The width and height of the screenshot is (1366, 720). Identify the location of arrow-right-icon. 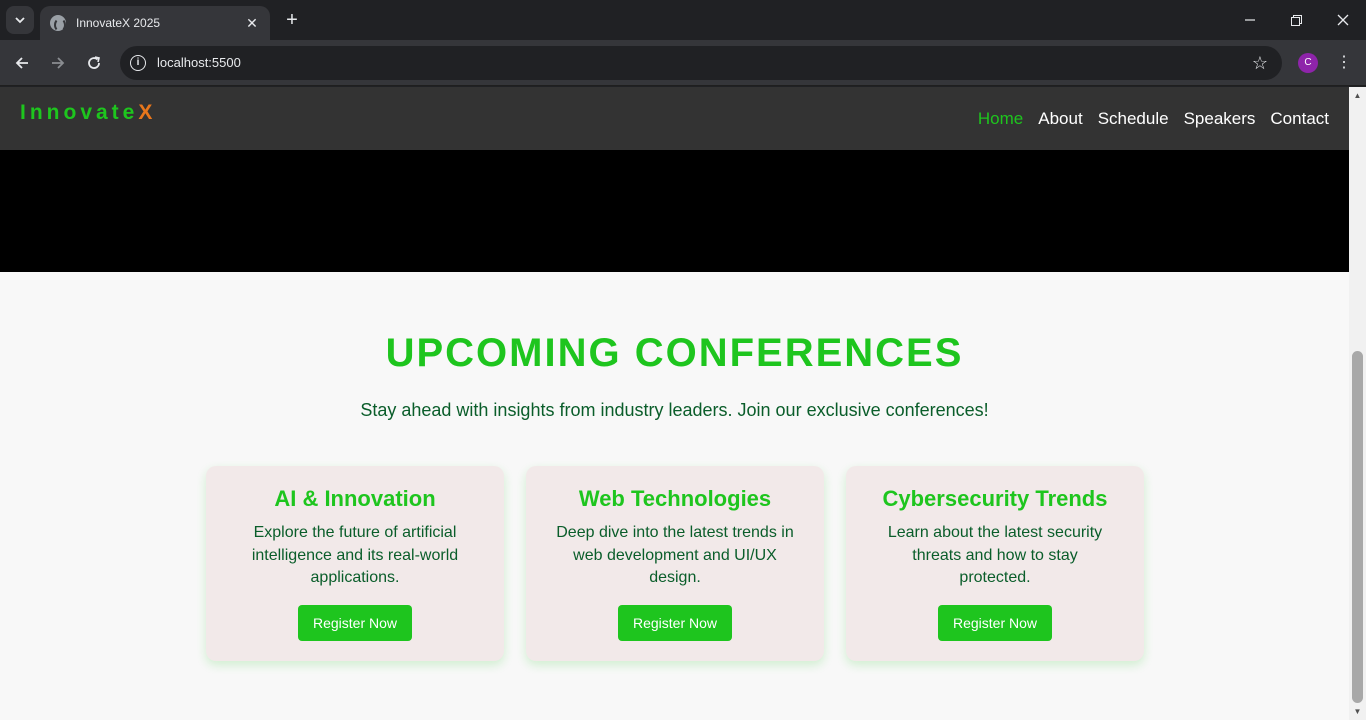
(58, 63).